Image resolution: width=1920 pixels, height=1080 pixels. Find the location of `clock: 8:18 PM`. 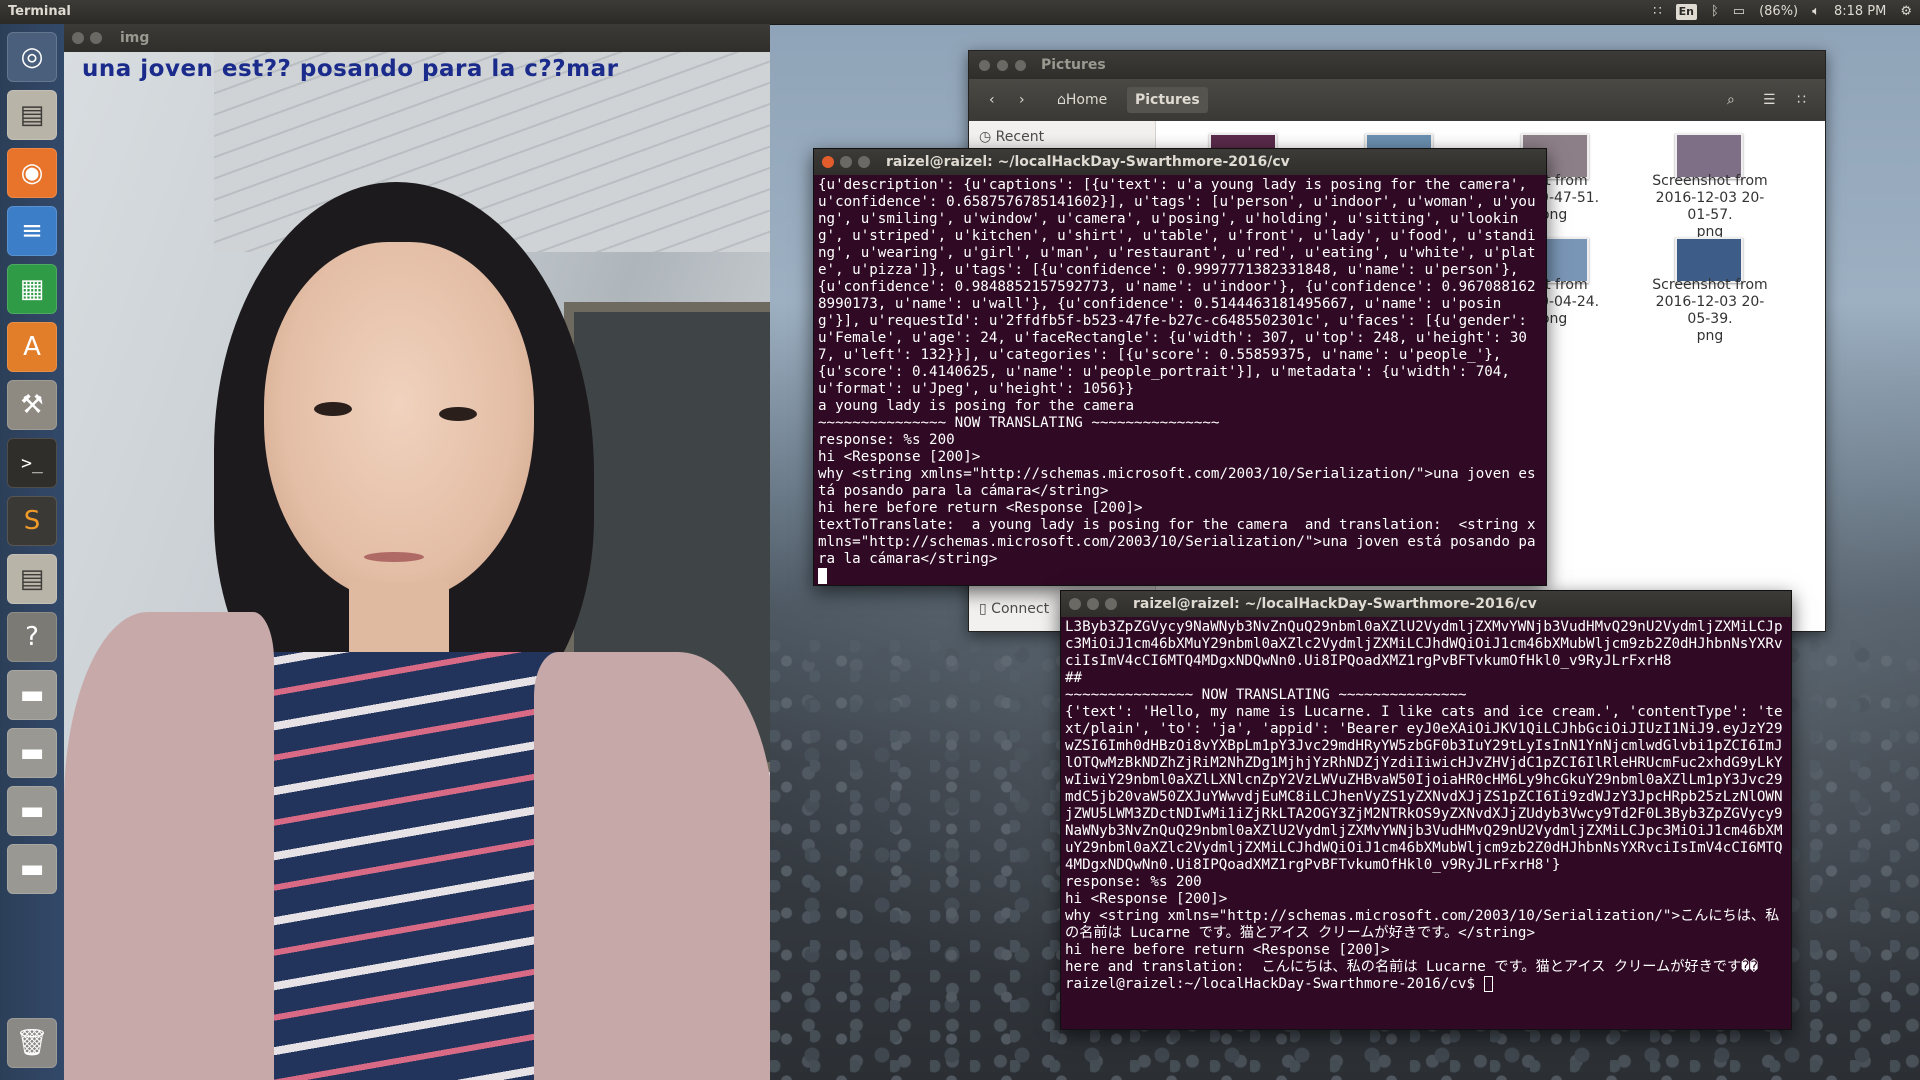

clock: 8:18 PM is located at coordinates (1860, 12).